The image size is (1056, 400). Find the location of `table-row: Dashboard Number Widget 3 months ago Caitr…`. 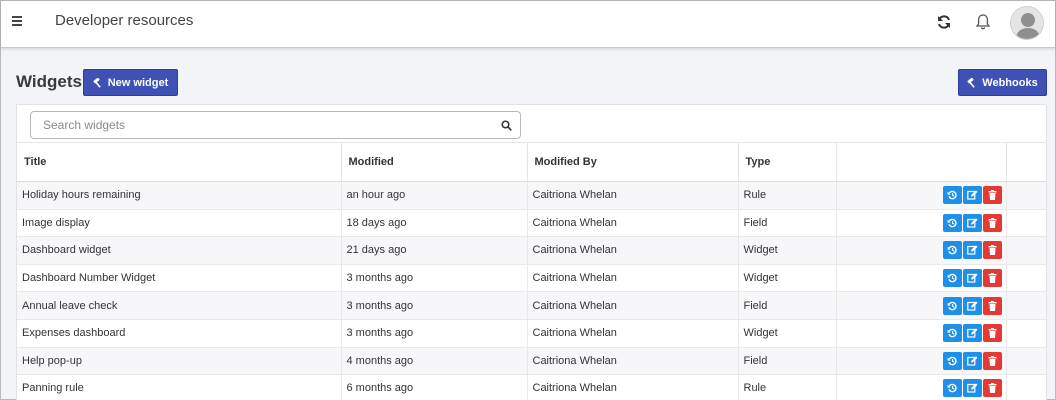

table-row: Dashboard Number Widget 3 months ago Caitr… is located at coordinates (531, 278).